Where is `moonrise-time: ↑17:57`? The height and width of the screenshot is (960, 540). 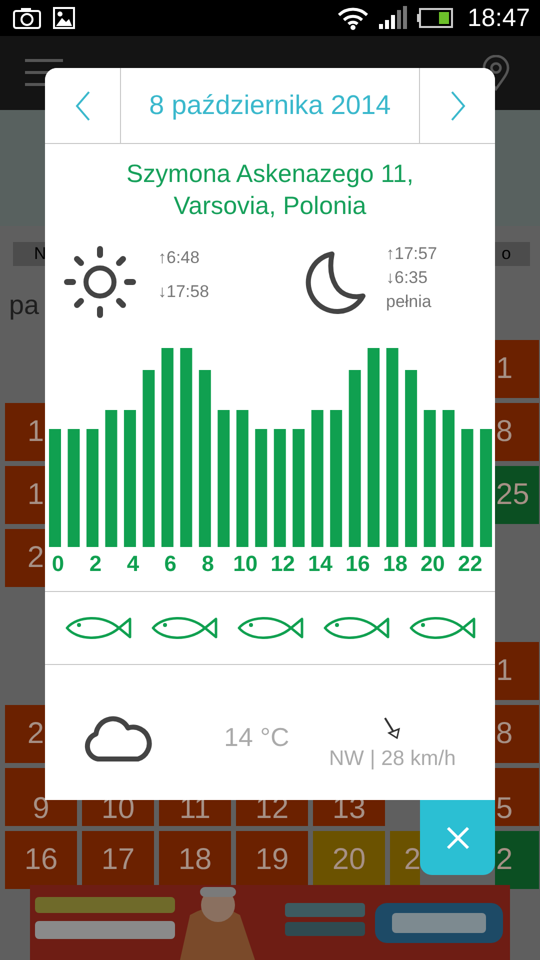
moonrise-time: ↑17:57 is located at coordinates (412, 254).